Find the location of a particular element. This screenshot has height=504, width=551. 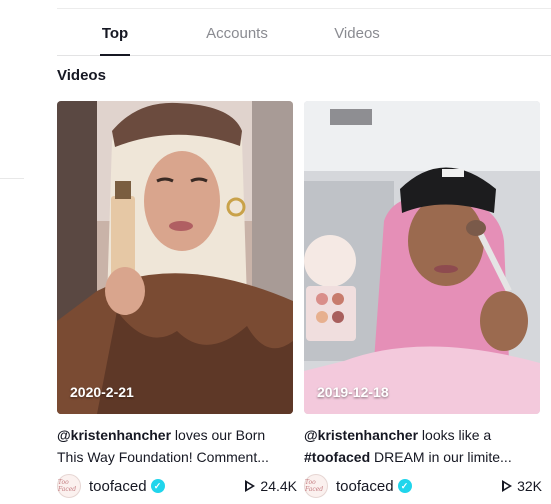

view-count-text: 32K is located at coordinates (529, 486).